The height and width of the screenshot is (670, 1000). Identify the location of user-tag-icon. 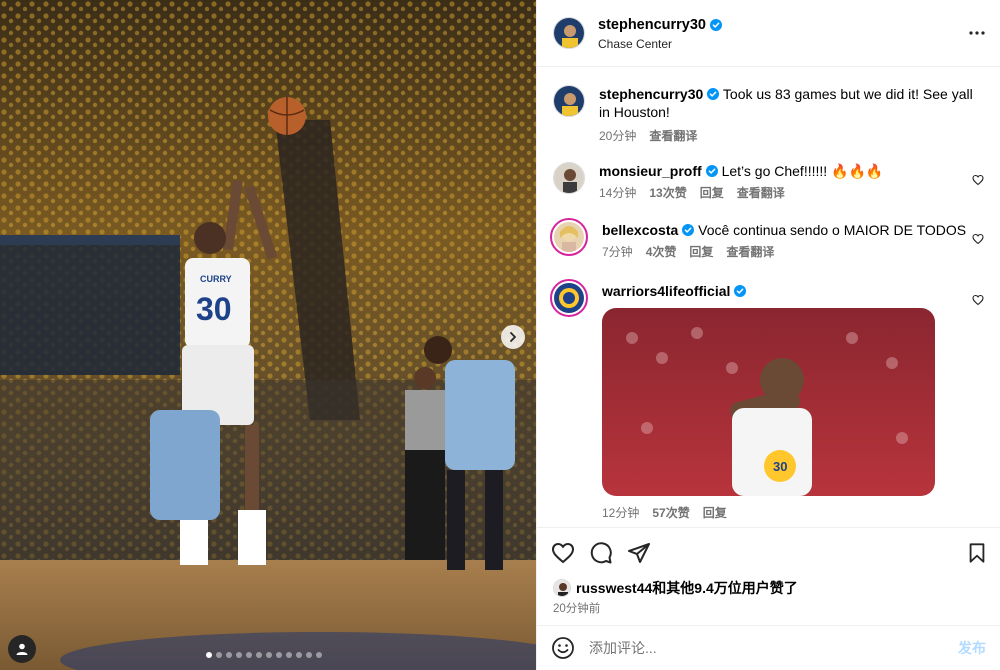
(22, 649).